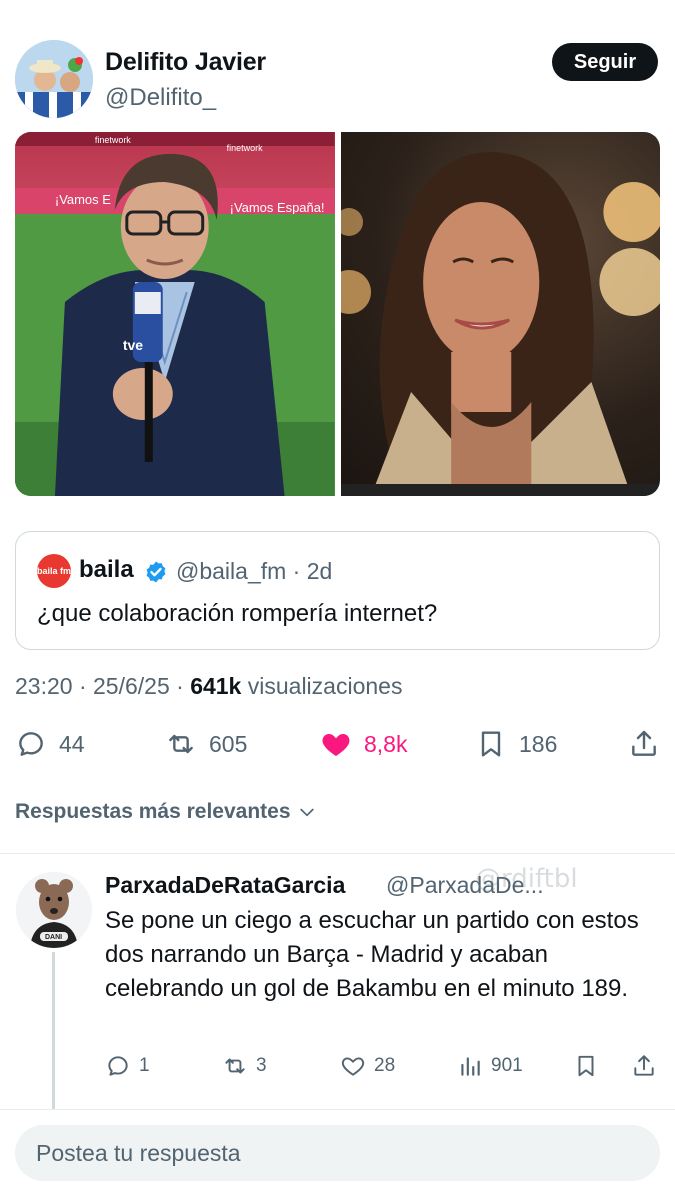  I want to click on verified-badge-icon, so click(156, 572).